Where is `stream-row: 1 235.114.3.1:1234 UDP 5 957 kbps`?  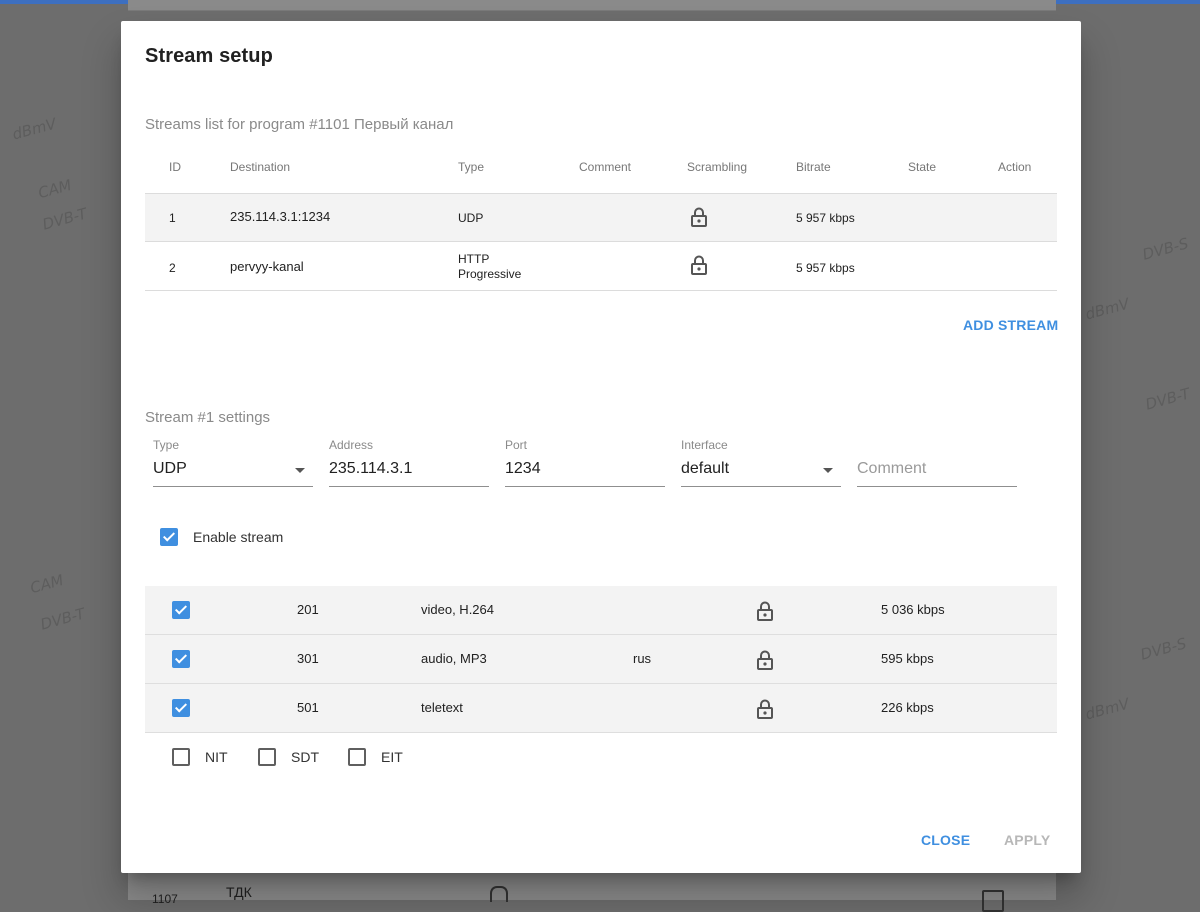
stream-row: 1 235.114.3.1:1234 UDP 5 957 kbps is located at coordinates (601, 217).